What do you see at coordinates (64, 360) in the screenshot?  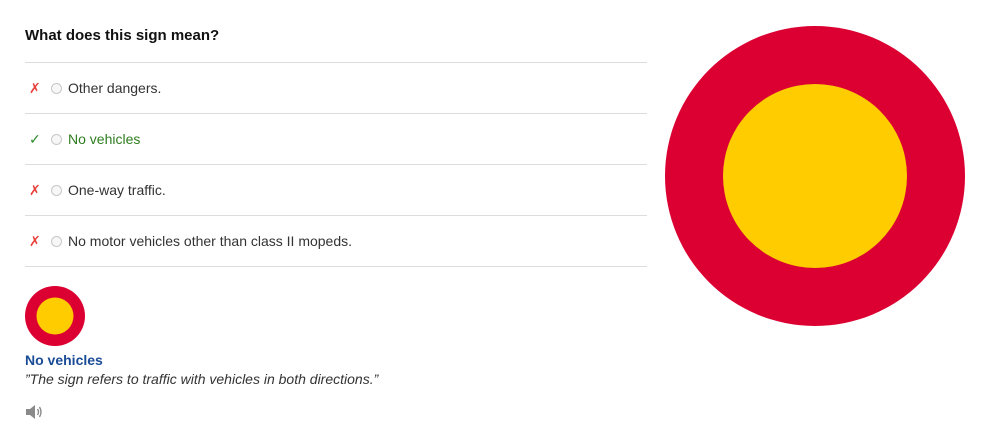 I see `answer-title: No vehicles` at bounding box center [64, 360].